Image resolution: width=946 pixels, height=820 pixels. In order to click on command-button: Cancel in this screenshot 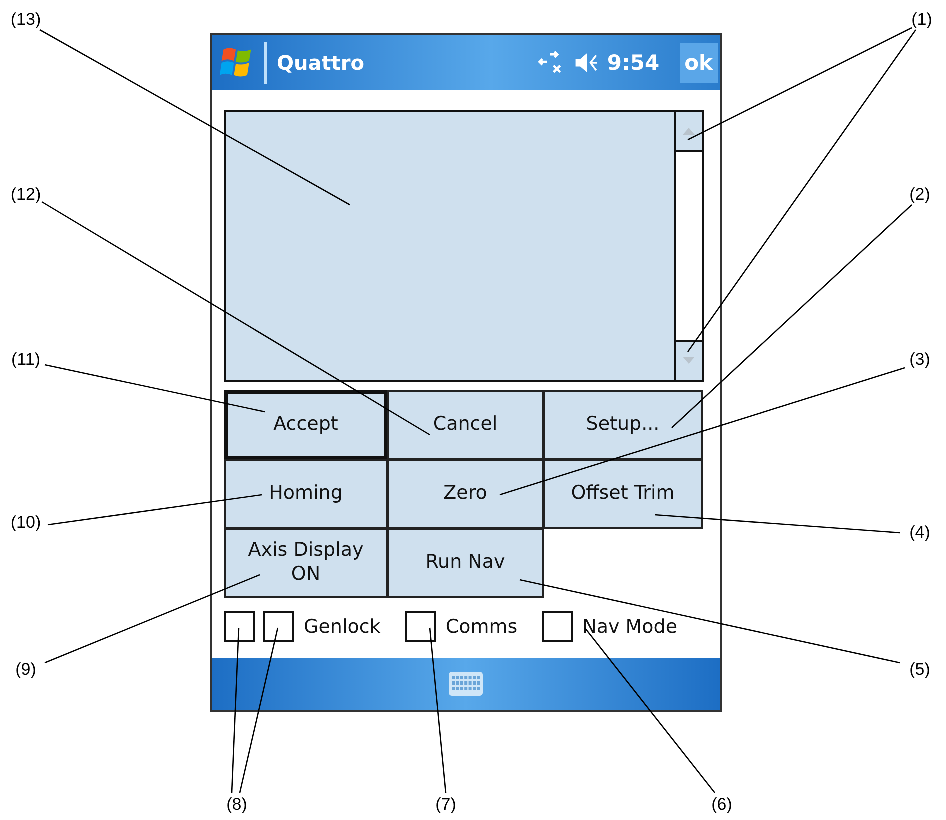, I will do `click(465, 425)`.